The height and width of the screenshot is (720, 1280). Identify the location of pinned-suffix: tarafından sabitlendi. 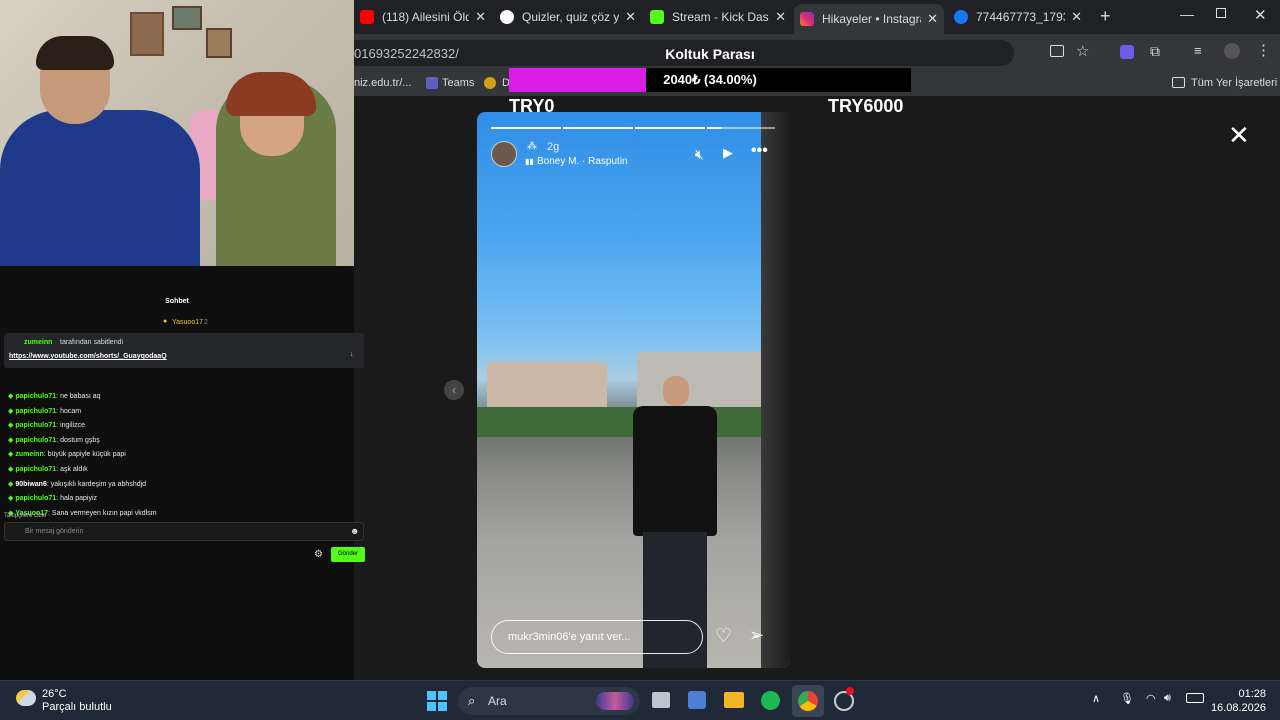
(92, 342).